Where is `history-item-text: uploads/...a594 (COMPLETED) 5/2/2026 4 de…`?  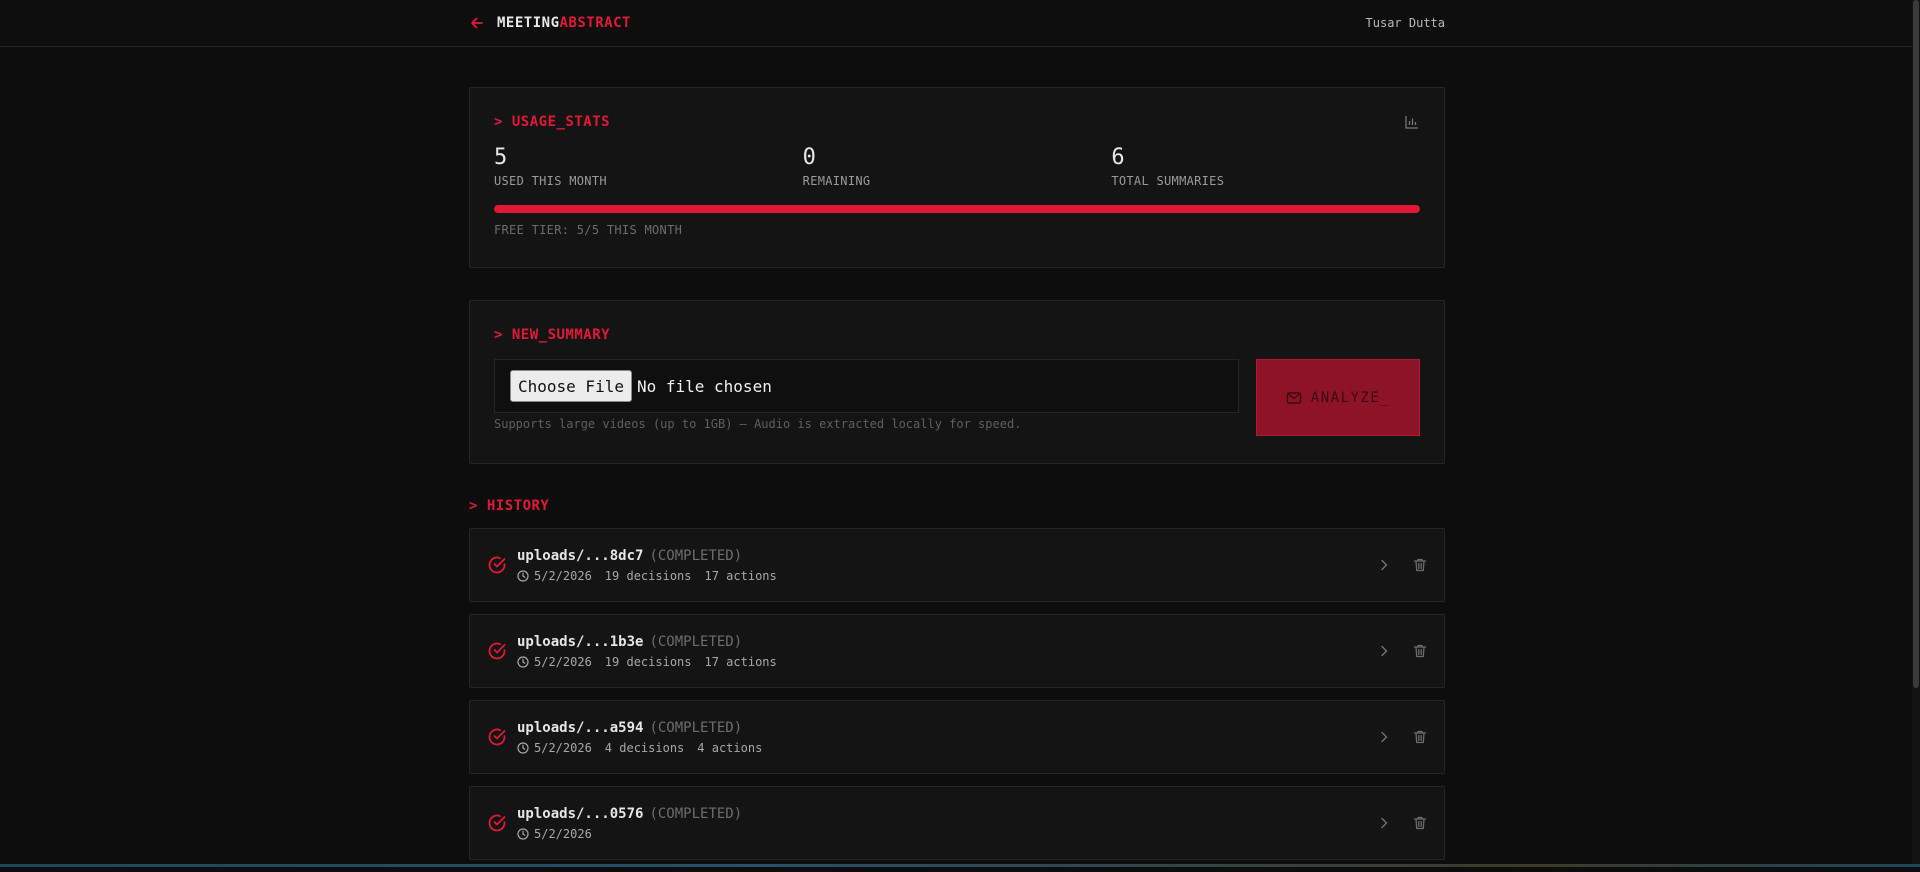 history-item-text: uploads/...a594 (COMPLETED) 5/2/2026 4 de… is located at coordinates (946, 737).